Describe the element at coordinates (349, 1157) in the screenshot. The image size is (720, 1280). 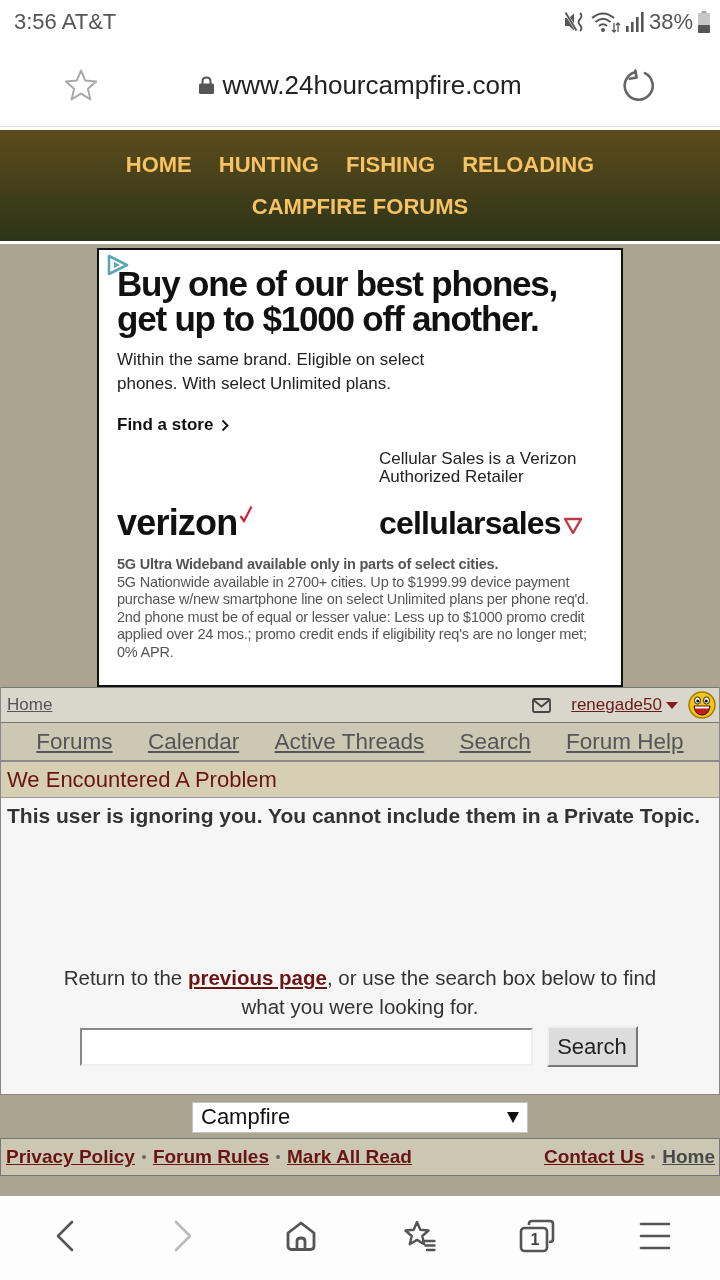
I see `footer-link: Mark All Read` at that location.